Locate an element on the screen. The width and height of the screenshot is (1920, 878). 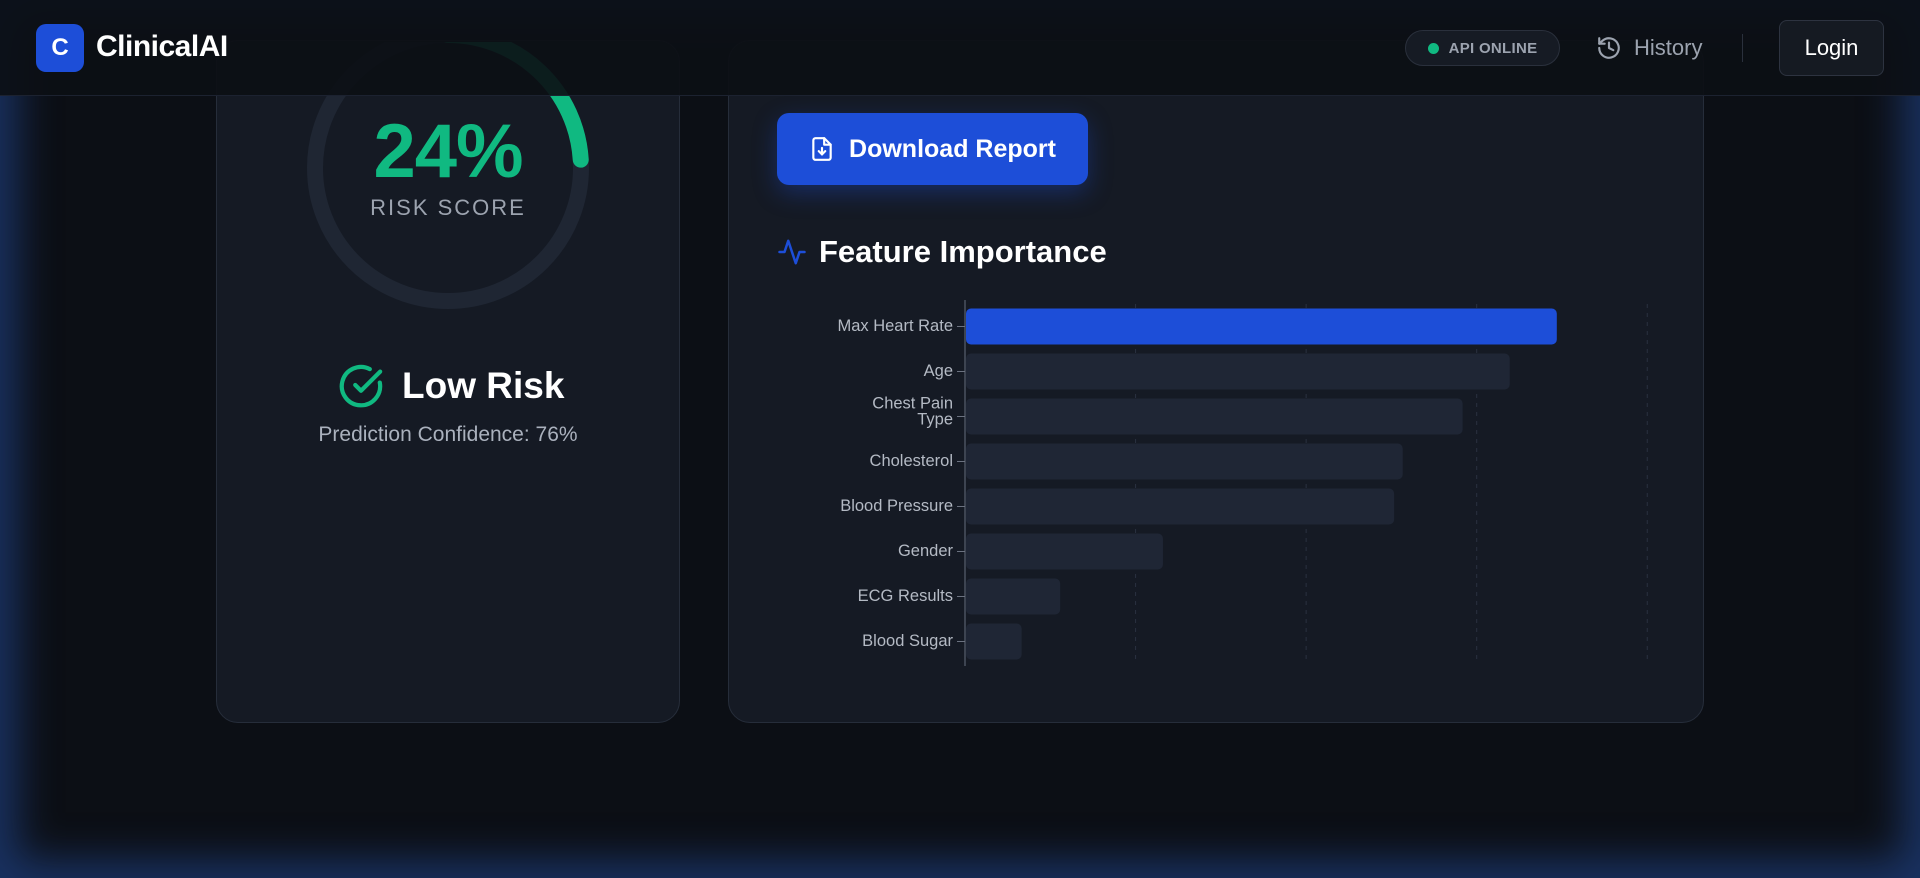
risk-level: Low Risk is located at coordinates (451, 386).